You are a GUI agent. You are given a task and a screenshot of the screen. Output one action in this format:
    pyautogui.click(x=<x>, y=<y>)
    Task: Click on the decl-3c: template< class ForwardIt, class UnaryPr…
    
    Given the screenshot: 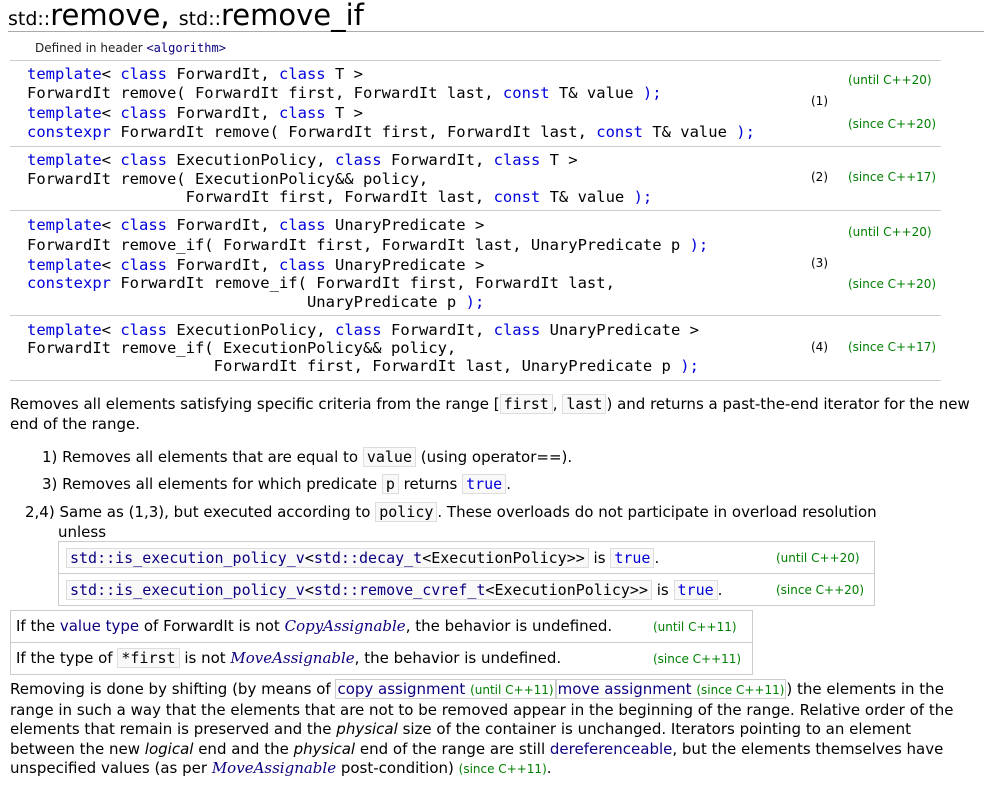 What is the action you would take?
    pyautogui.click(x=256, y=265)
    